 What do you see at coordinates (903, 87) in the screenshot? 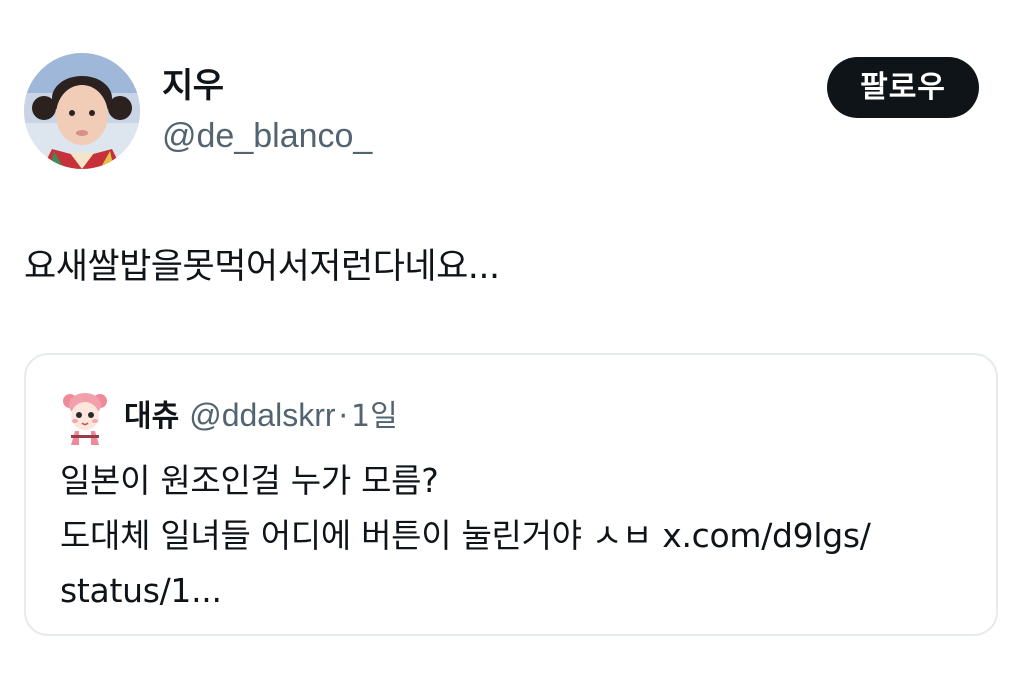
I see `follow-button: 팔로우` at bounding box center [903, 87].